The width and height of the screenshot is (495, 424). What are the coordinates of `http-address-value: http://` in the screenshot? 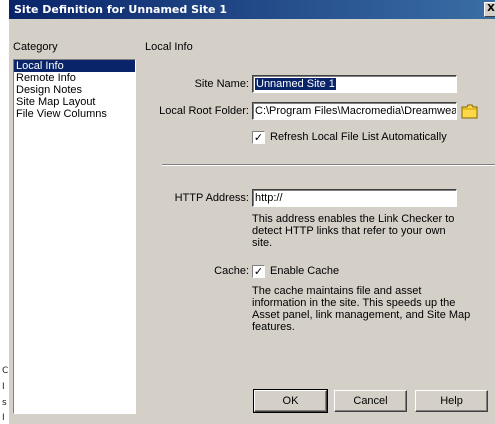 It's located at (269, 198).